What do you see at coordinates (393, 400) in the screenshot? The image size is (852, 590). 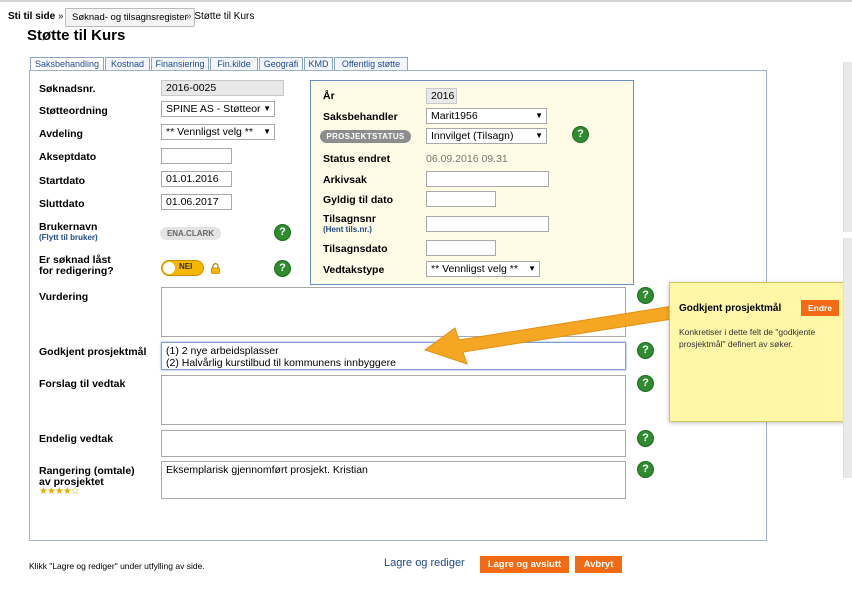 I see `forslag-til-vedtak-textarea` at bounding box center [393, 400].